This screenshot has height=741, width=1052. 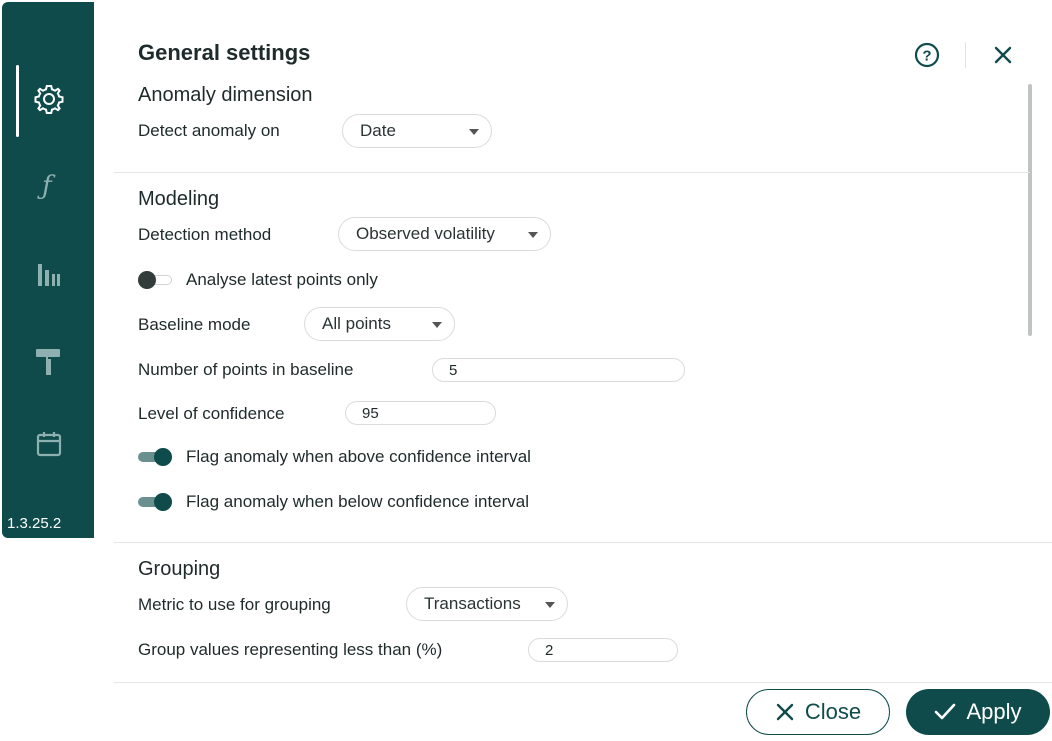 What do you see at coordinates (290, 649) in the screenshot?
I see `grouping-threshold-label: Group values representing less than (%)` at bounding box center [290, 649].